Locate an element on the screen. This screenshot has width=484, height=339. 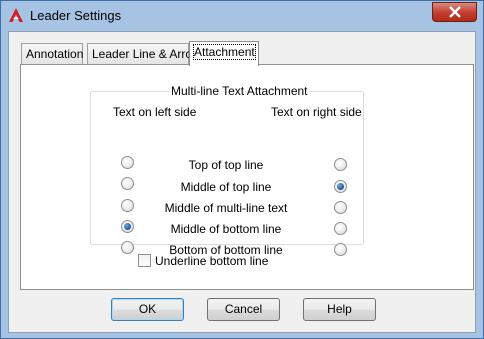
tab-label: Leader Line & Arrow is located at coordinates (146, 54).